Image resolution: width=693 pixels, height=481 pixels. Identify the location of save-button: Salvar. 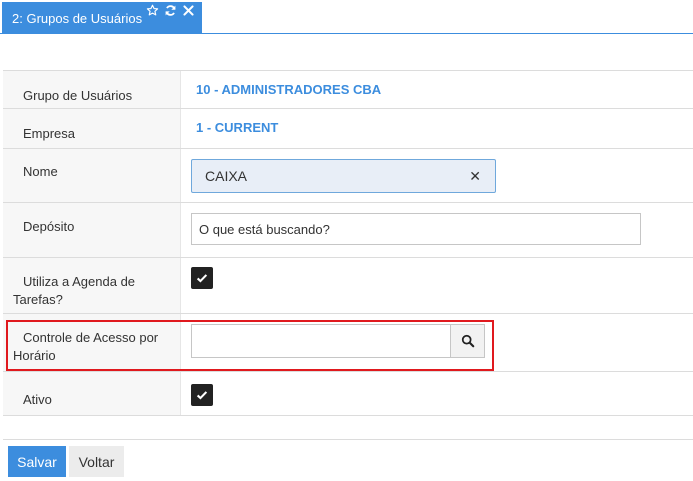
(37, 461).